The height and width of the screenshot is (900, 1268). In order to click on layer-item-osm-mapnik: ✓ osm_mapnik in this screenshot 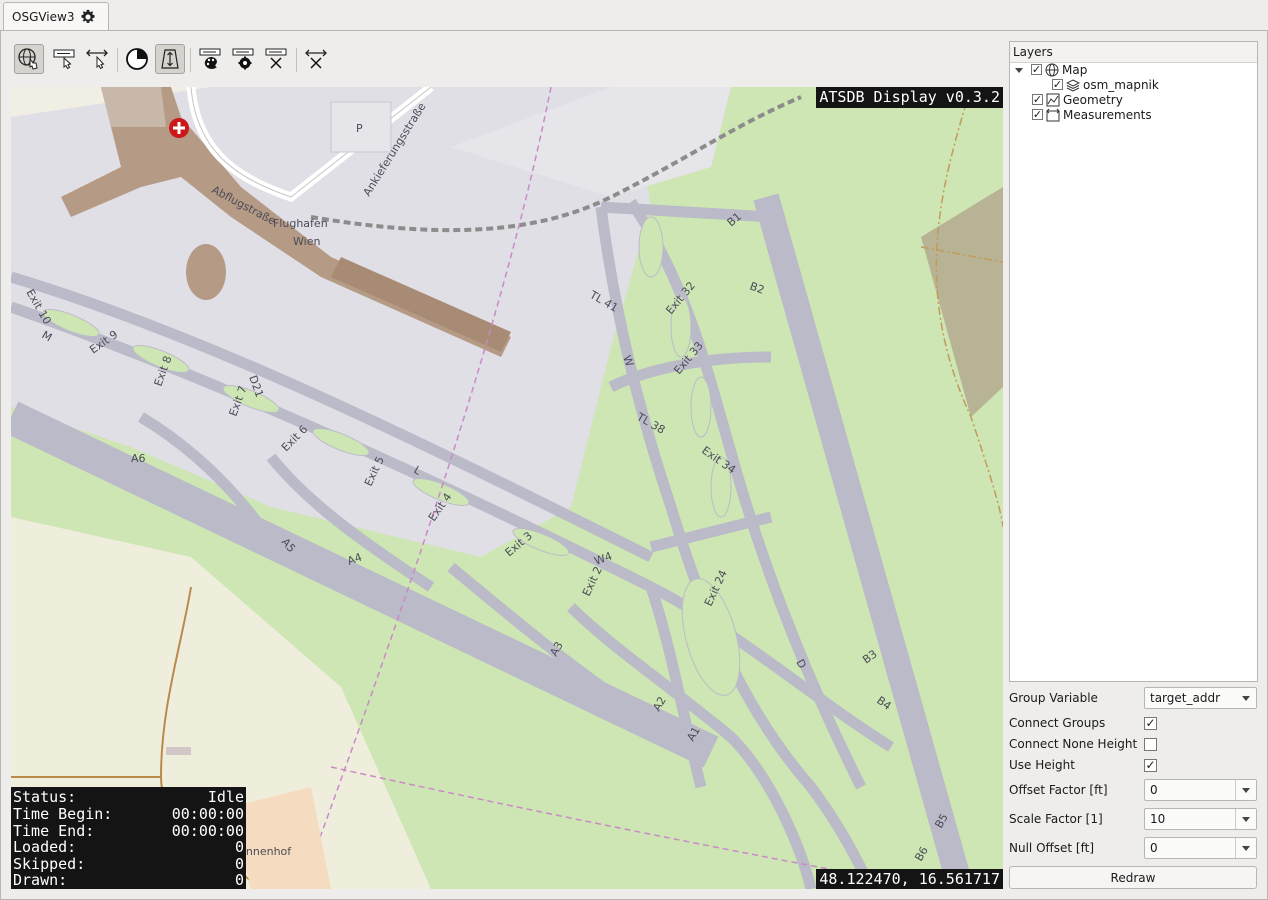, I will do `click(1105, 84)`.